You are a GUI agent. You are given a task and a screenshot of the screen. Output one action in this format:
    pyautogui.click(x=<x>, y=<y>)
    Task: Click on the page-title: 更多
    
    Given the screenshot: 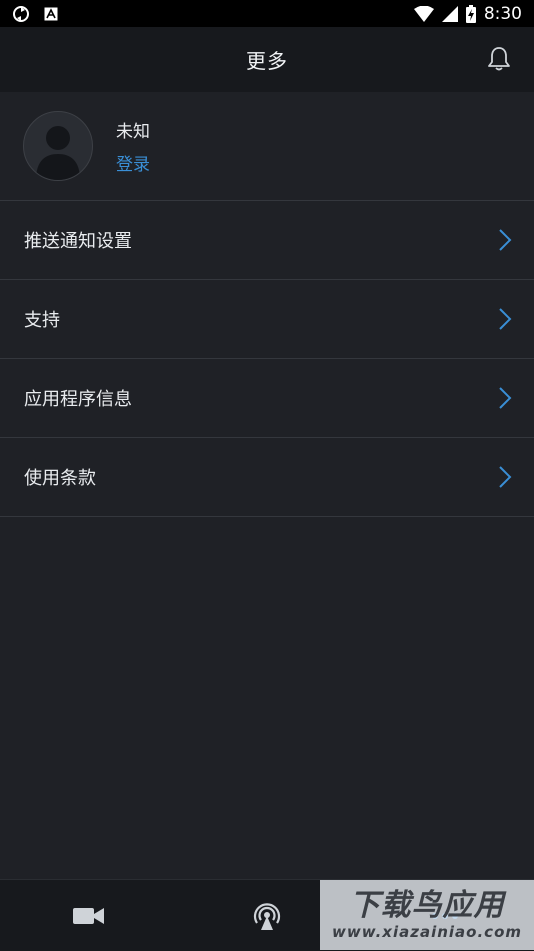 What is the action you would take?
    pyautogui.click(x=267, y=61)
    